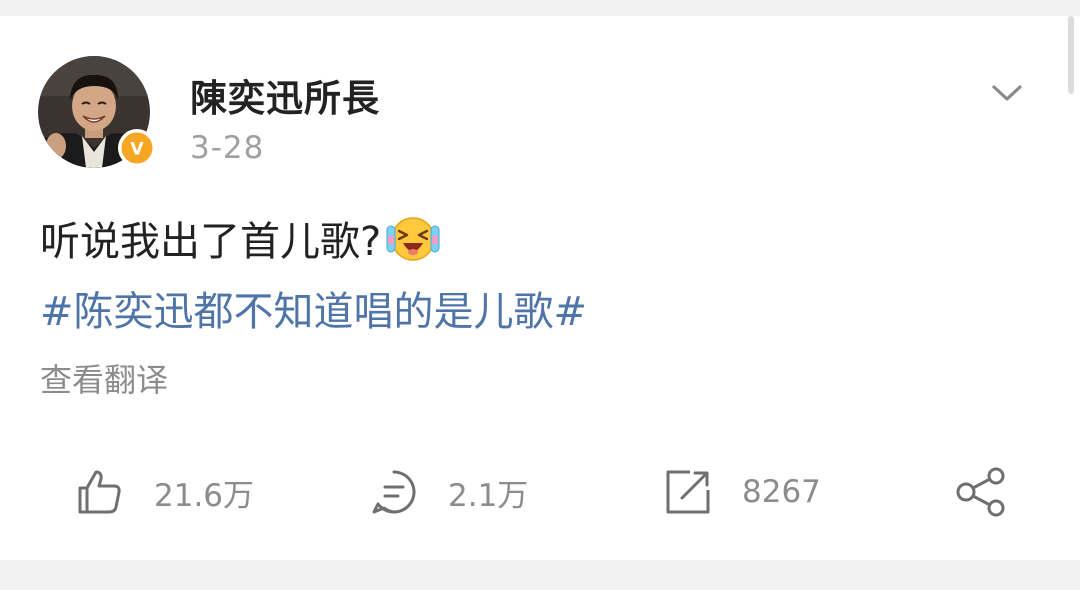 This screenshot has height=590, width=1080. Describe the element at coordinates (1007, 93) in the screenshot. I see `chevron-down-icon` at that location.